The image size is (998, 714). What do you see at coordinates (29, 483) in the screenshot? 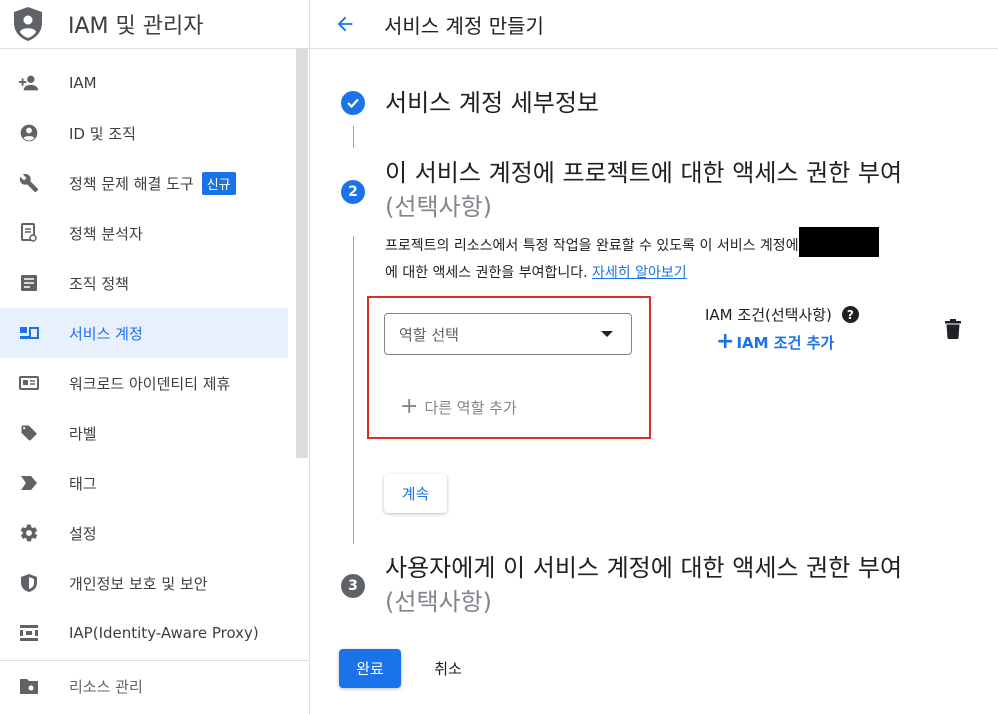
I see `tag-arrow-icon` at bounding box center [29, 483].